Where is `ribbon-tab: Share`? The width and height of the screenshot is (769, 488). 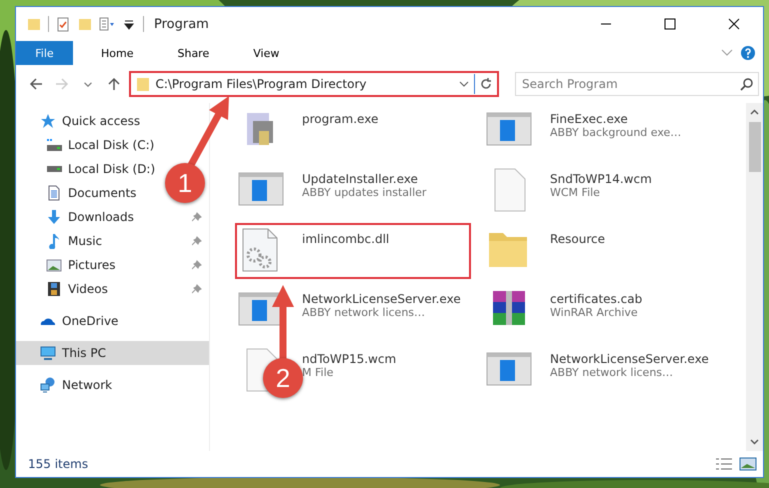 ribbon-tab: Share is located at coordinates (193, 53).